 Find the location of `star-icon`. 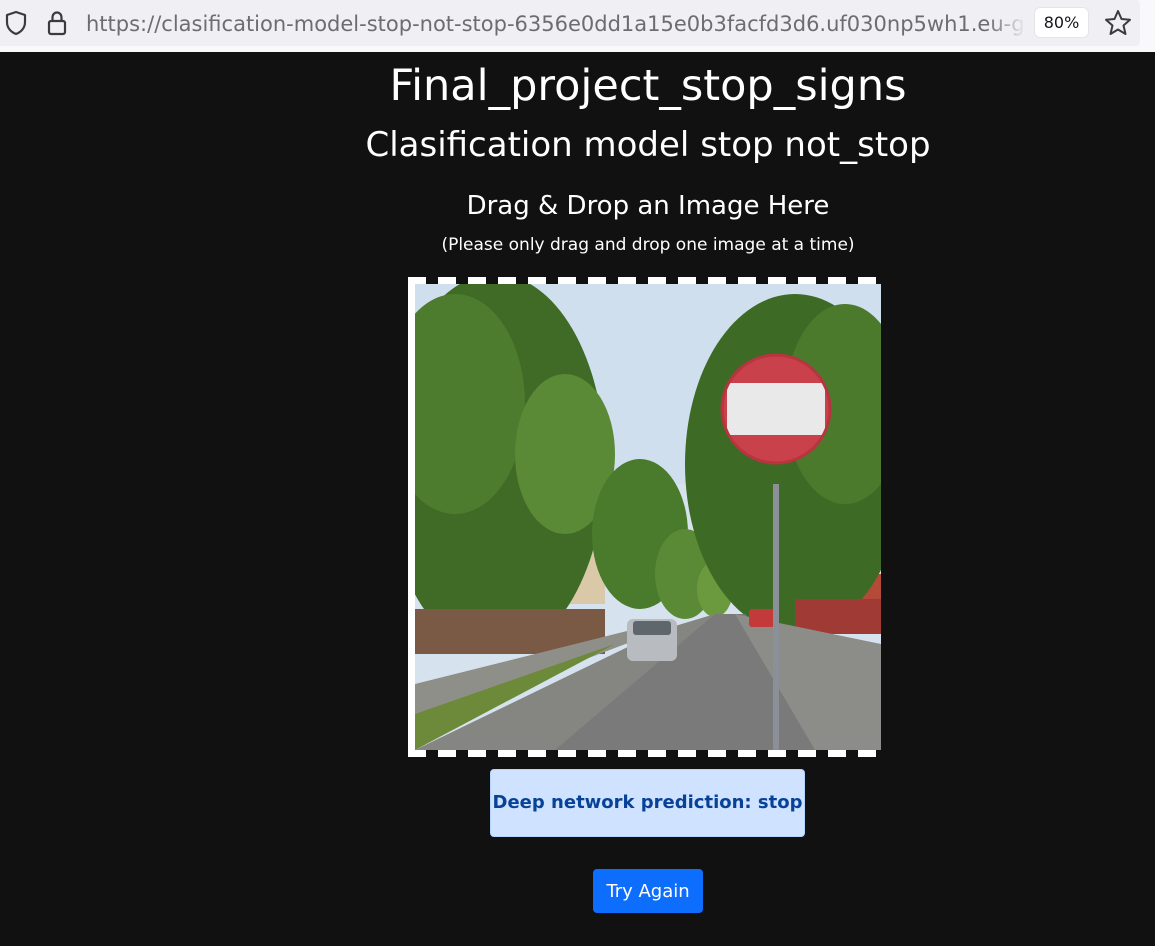

star-icon is located at coordinates (1118, 23).